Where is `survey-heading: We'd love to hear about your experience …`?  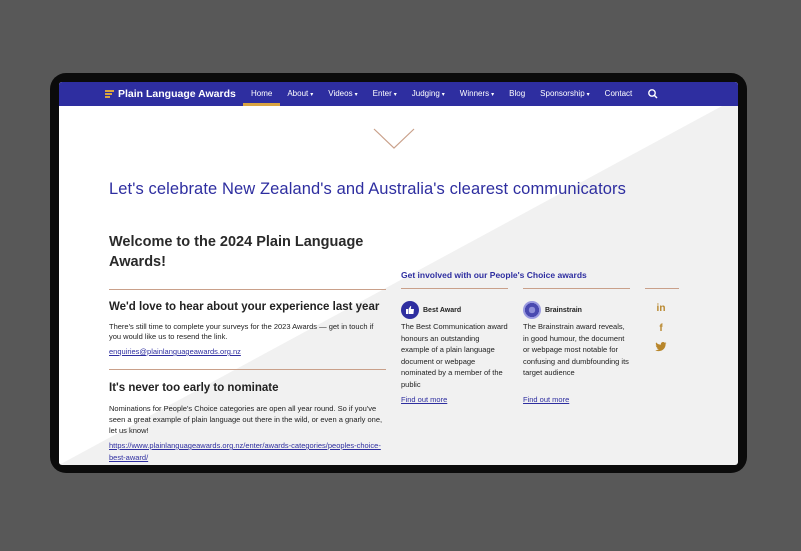 survey-heading: We'd love to hear about your experience … is located at coordinates (244, 307).